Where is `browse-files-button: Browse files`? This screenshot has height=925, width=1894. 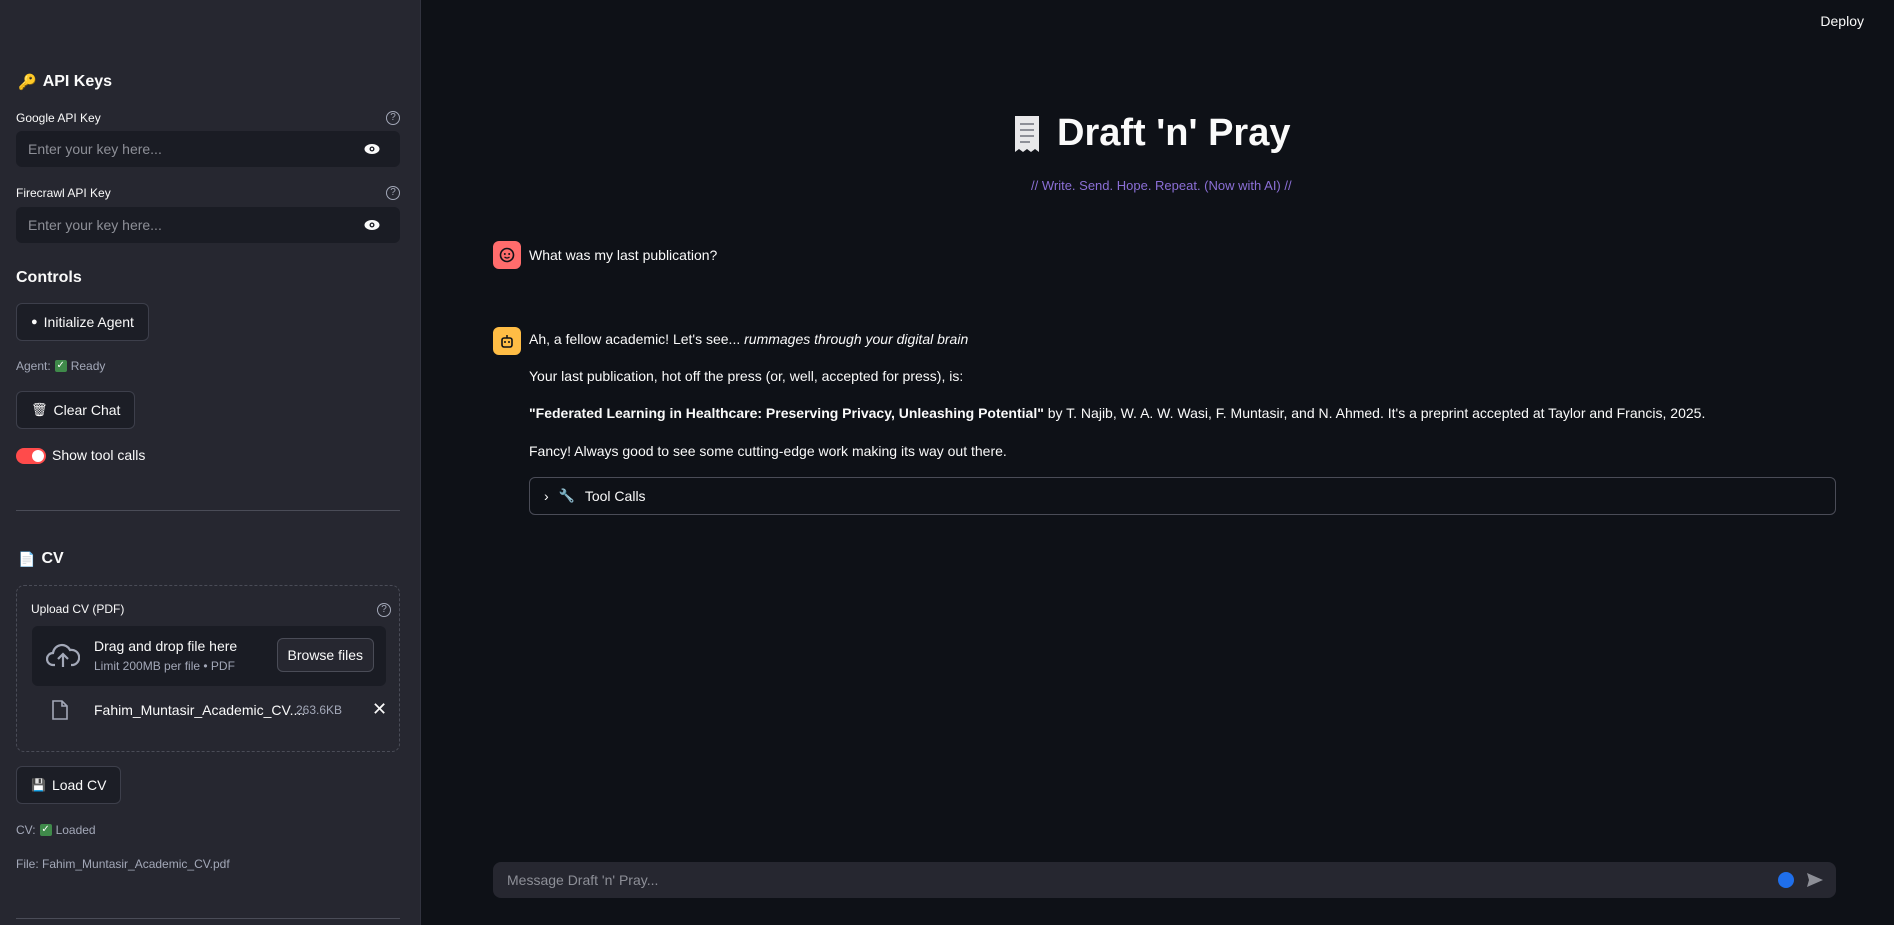 browse-files-button: Browse files is located at coordinates (325, 655).